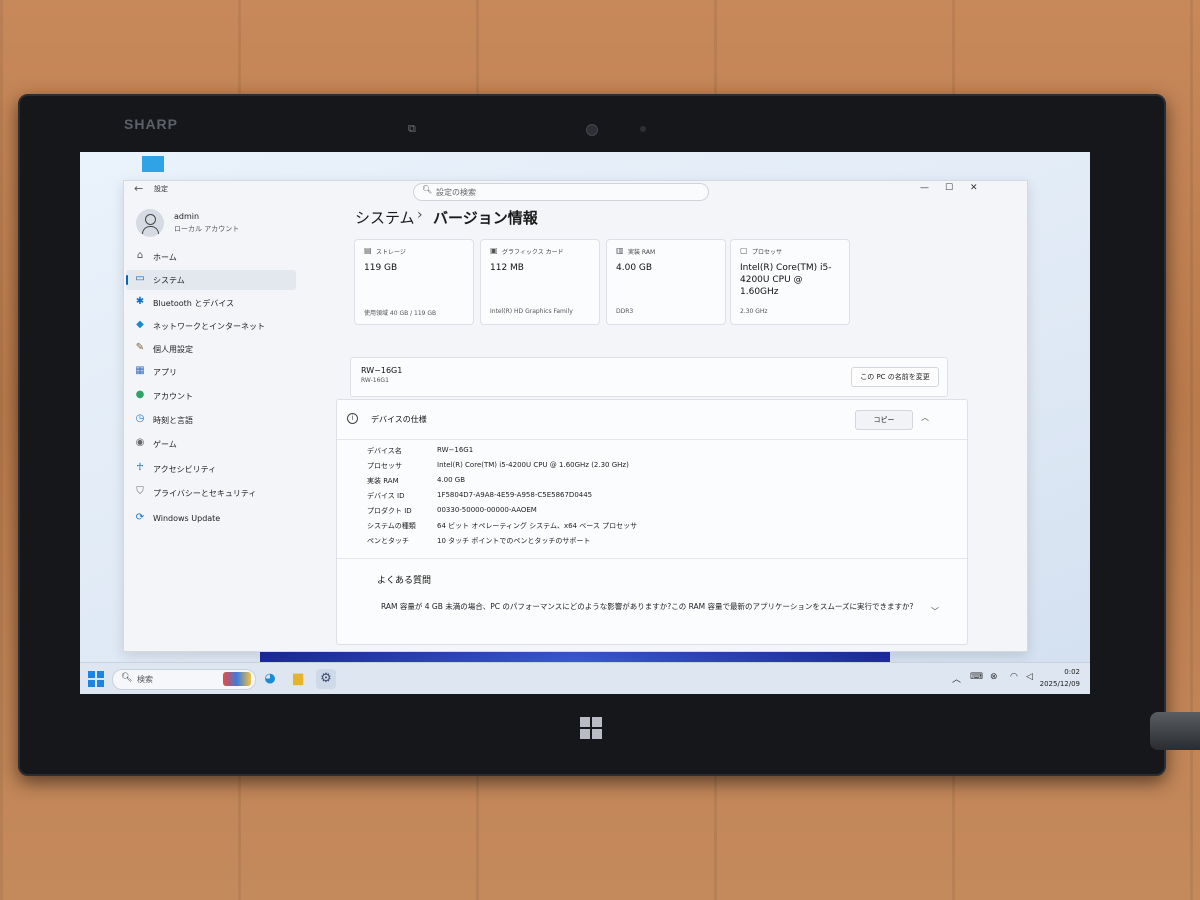 The height and width of the screenshot is (900, 1200). Describe the element at coordinates (924, 188) in the screenshot. I see `minimize-button: —` at that location.